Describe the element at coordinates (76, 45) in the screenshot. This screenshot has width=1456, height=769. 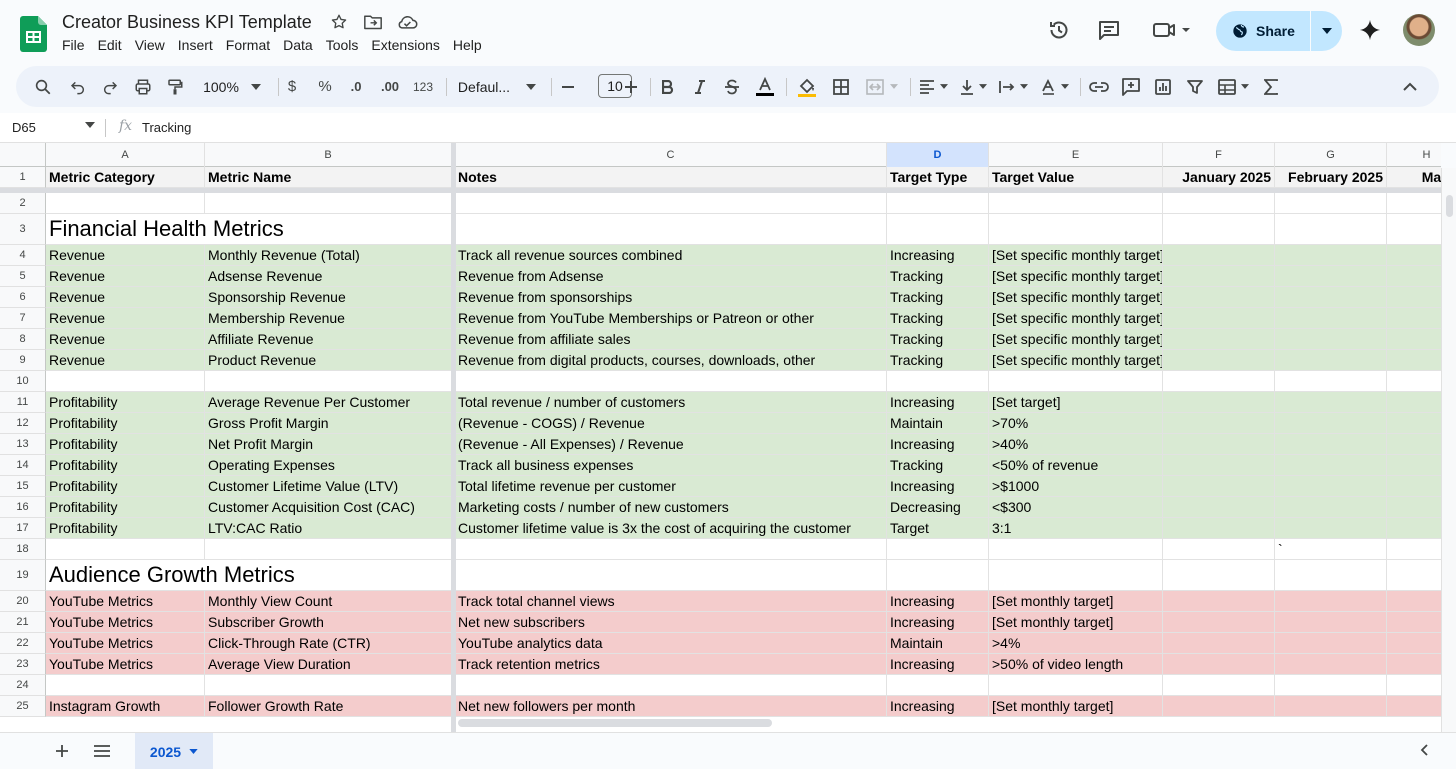
I see `menu-file: File` at that location.